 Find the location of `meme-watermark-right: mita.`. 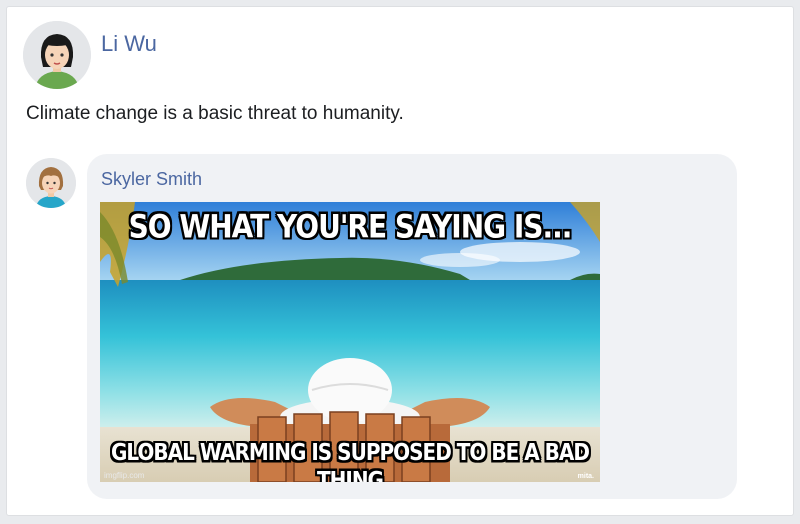

meme-watermark-right: mita. is located at coordinates (585, 476).